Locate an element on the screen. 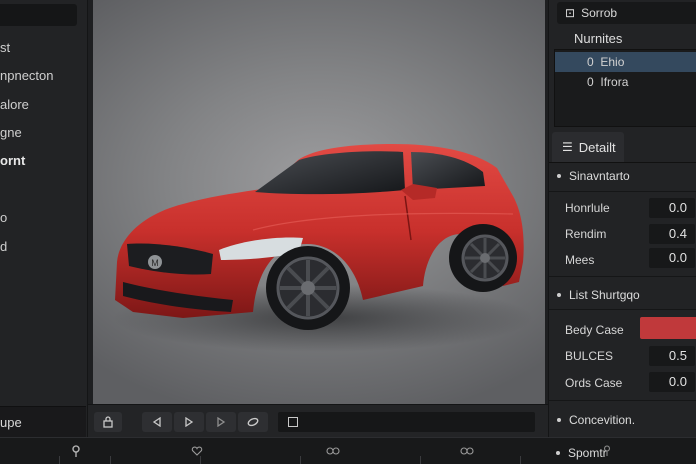  play-icon is located at coordinates (189, 422).